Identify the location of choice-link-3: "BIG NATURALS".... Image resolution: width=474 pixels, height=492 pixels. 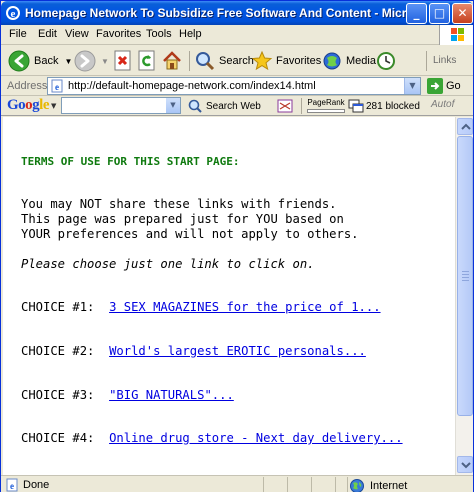
(171, 395).